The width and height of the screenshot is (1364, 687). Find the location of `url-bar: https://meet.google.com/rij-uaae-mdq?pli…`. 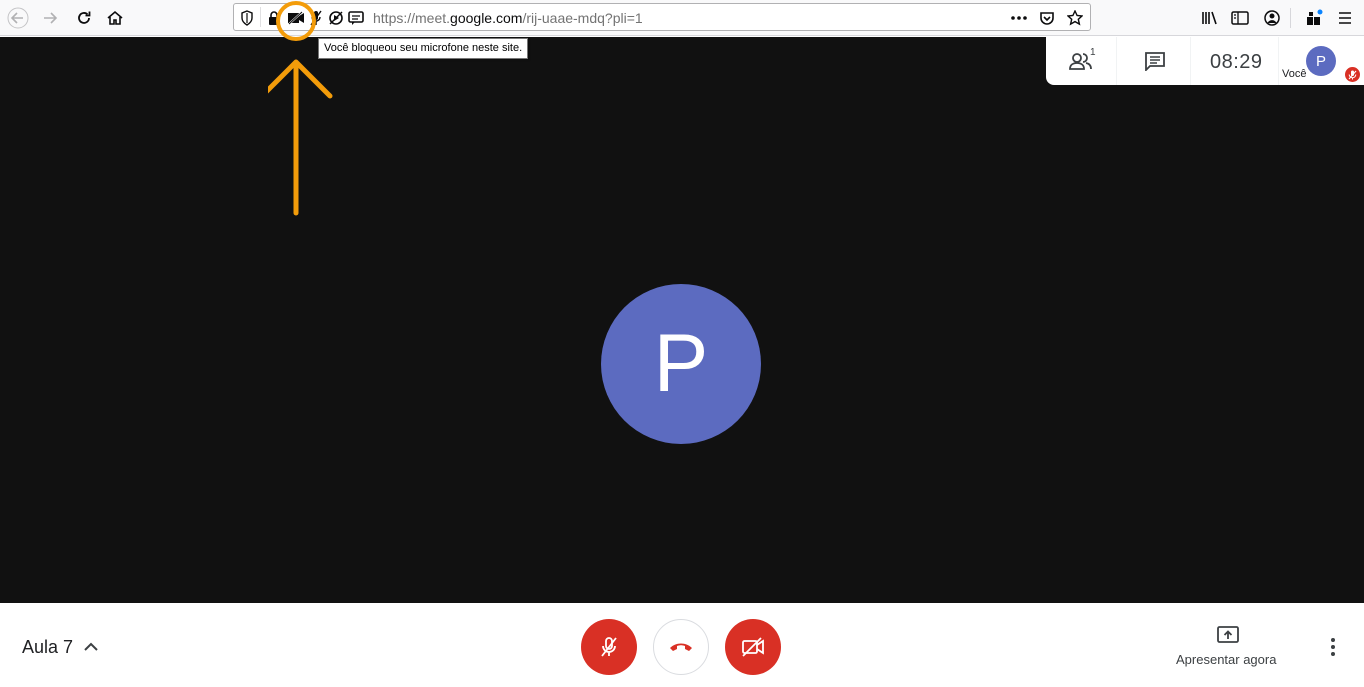

url-bar: https://meet.google.com/rij-uaae-mdq?pli… is located at coordinates (662, 17).